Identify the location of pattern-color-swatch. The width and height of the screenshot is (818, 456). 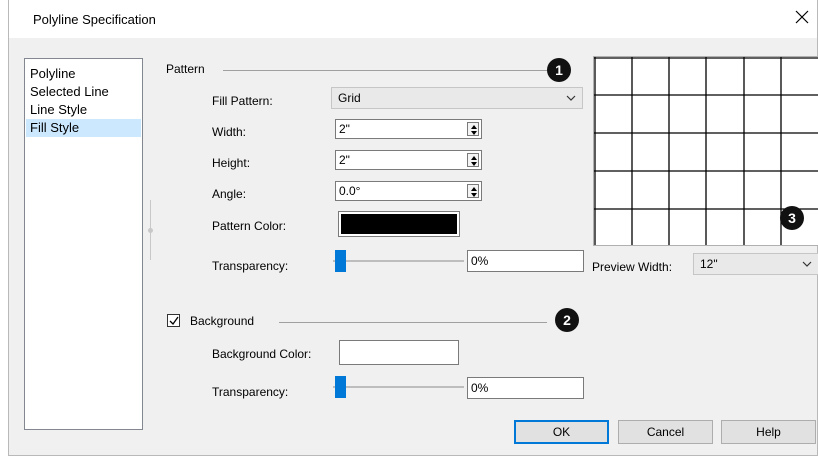
(399, 224).